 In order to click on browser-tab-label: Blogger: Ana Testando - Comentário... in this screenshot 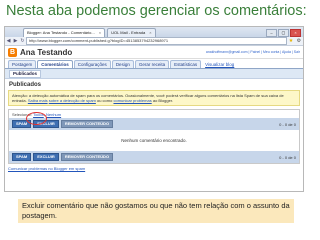, I will do `click(61, 32)`.